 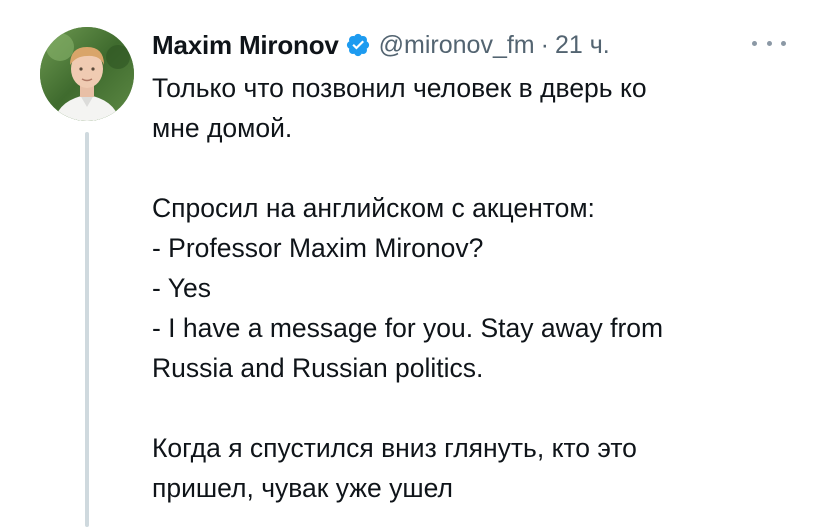 What do you see at coordinates (181, 288) in the screenshot?
I see `tweet-text-line: - Yes` at bounding box center [181, 288].